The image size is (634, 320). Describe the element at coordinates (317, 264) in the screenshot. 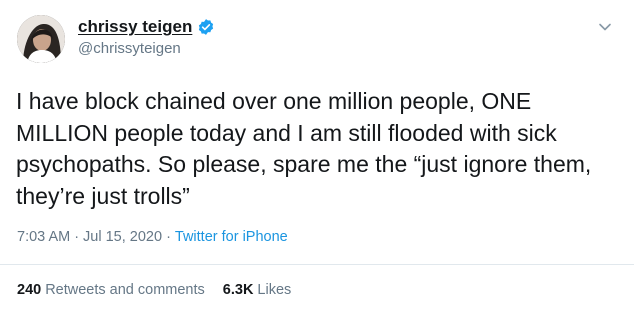

I see `divider` at that location.